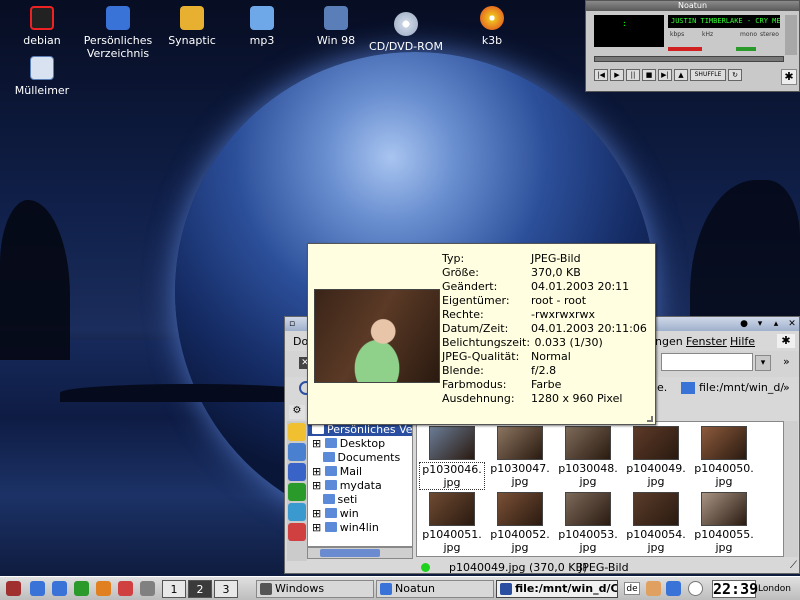 The image size is (800, 600). Describe the element at coordinates (103, 588) in the screenshot. I see `kmail-launcher-icon` at that location.